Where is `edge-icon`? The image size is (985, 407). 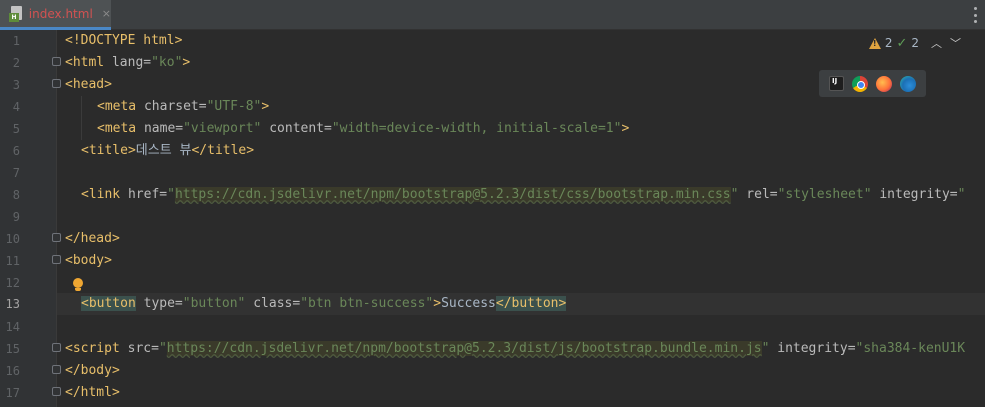
edge-icon is located at coordinates (908, 83).